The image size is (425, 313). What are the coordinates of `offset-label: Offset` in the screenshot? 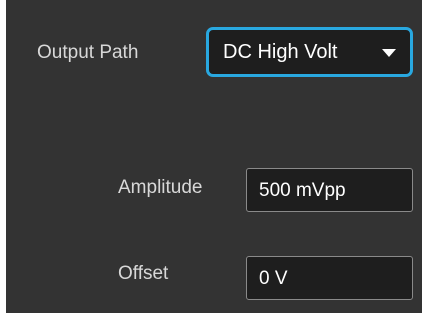 It's located at (143, 273).